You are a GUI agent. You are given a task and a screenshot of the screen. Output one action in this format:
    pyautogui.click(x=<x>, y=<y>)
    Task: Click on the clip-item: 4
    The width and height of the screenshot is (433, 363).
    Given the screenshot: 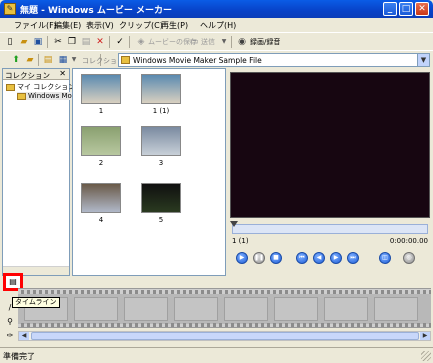 What is the action you would take?
    pyautogui.click(x=101, y=203)
    